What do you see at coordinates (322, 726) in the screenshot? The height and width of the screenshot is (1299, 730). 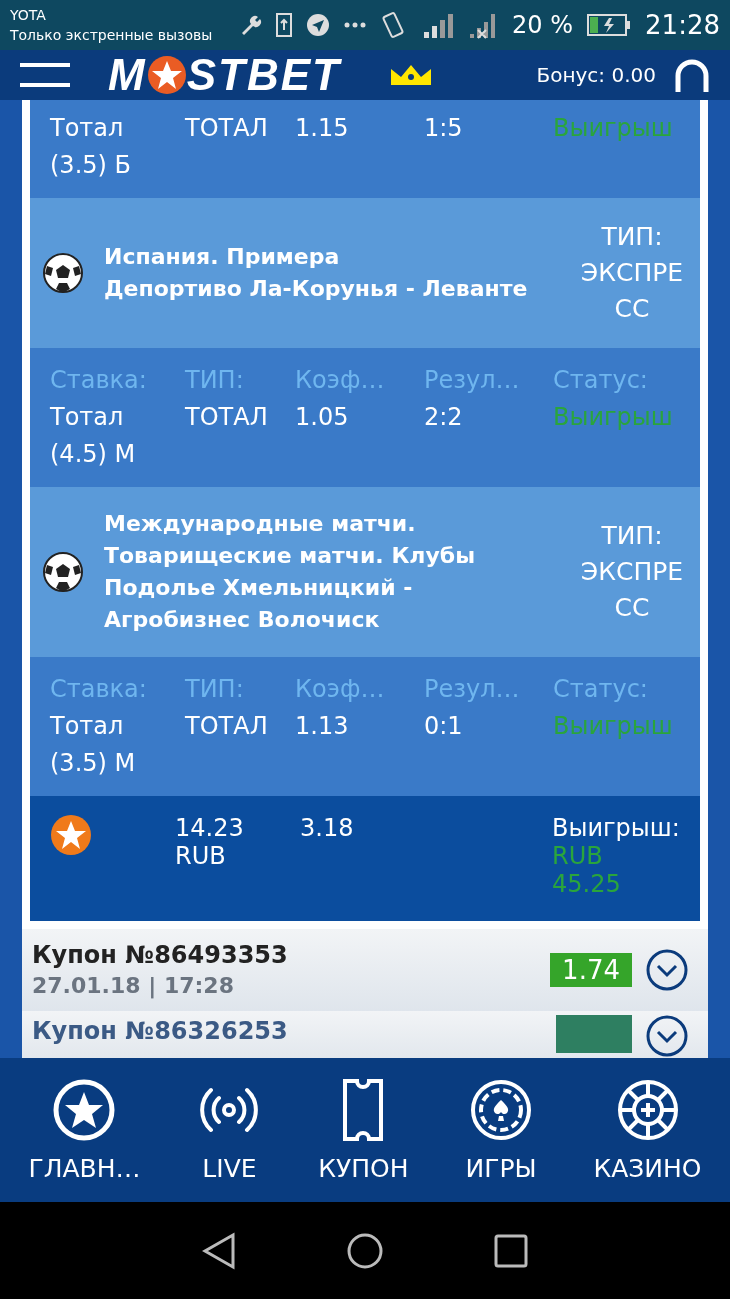 I see `bet-value: 1.13` at bounding box center [322, 726].